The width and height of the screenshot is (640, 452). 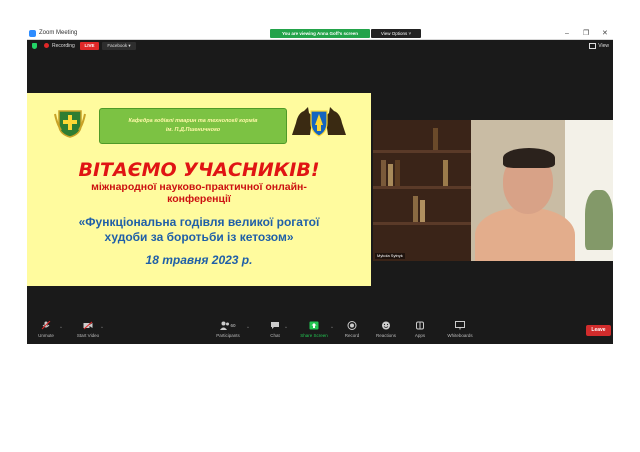 I want to click on university-crest-icon, so click(x=70, y=124).